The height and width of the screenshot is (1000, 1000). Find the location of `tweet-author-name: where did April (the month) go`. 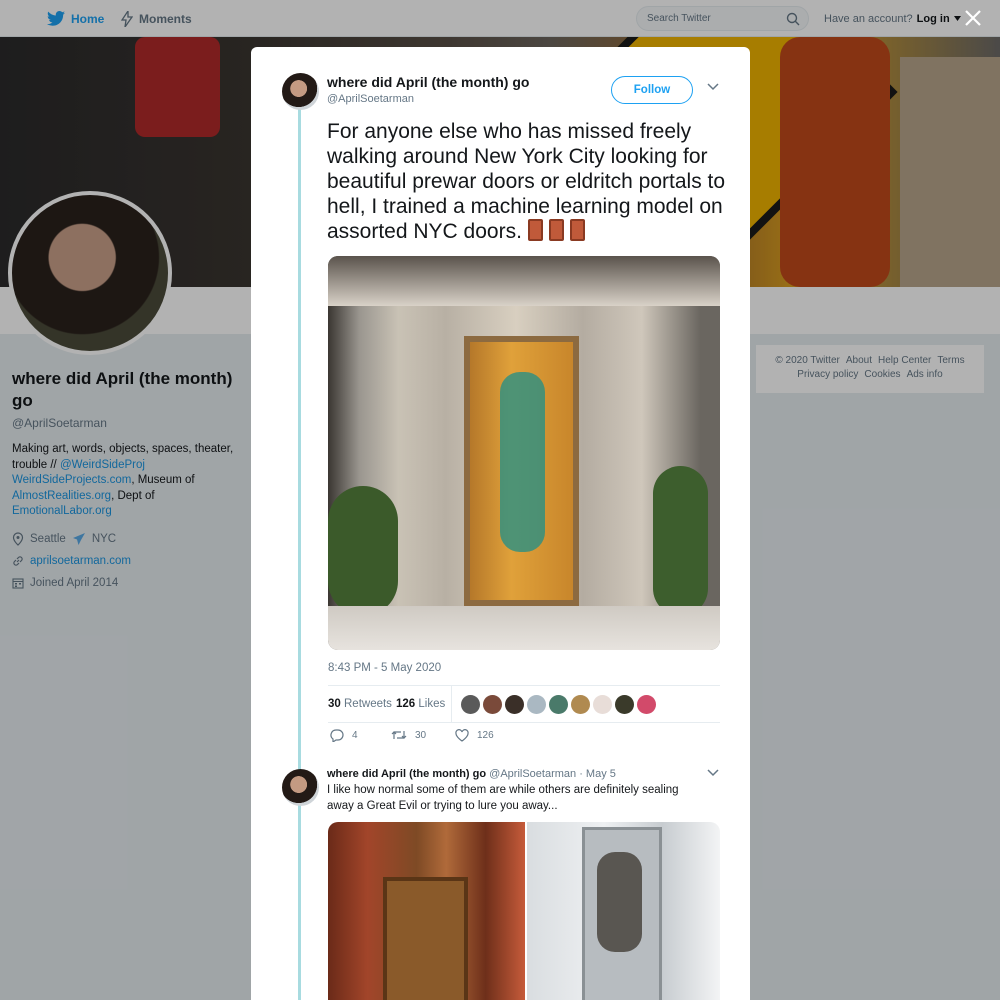

tweet-author-name: where did April (the month) go is located at coordinates (428, 82).